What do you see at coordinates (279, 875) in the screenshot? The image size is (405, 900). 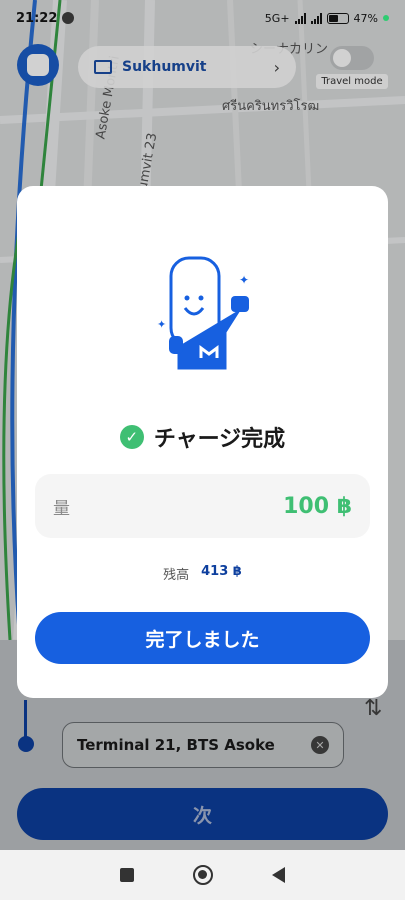 I see `back-icon` at bounding box center [279, 875].